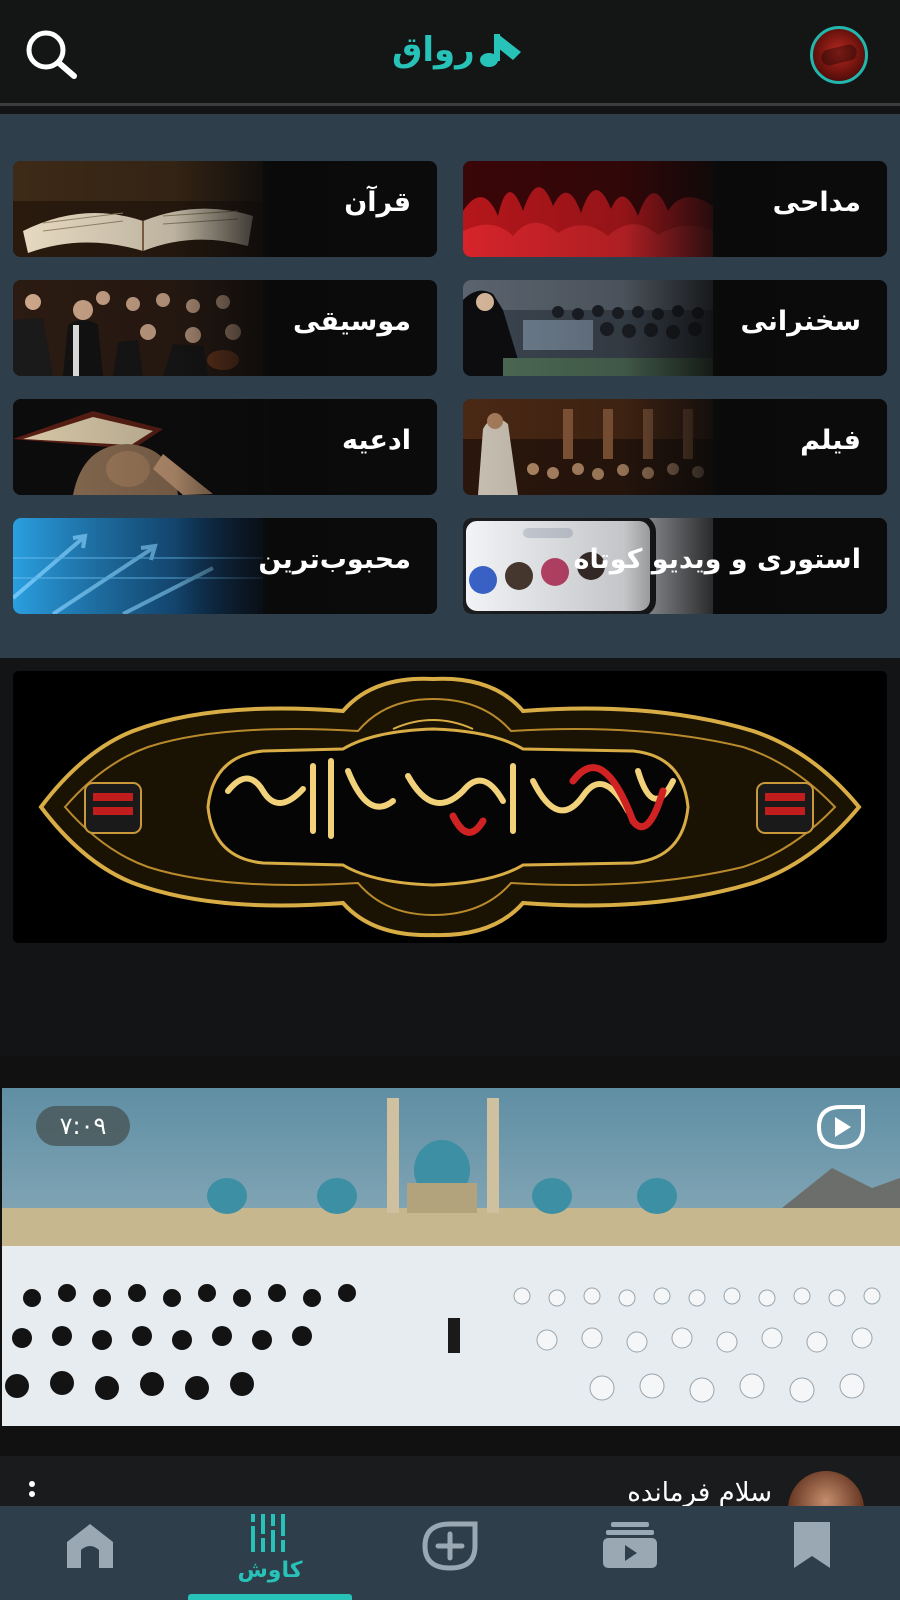  I want to click on category-adeye: ادعیه, so click(225, 447).